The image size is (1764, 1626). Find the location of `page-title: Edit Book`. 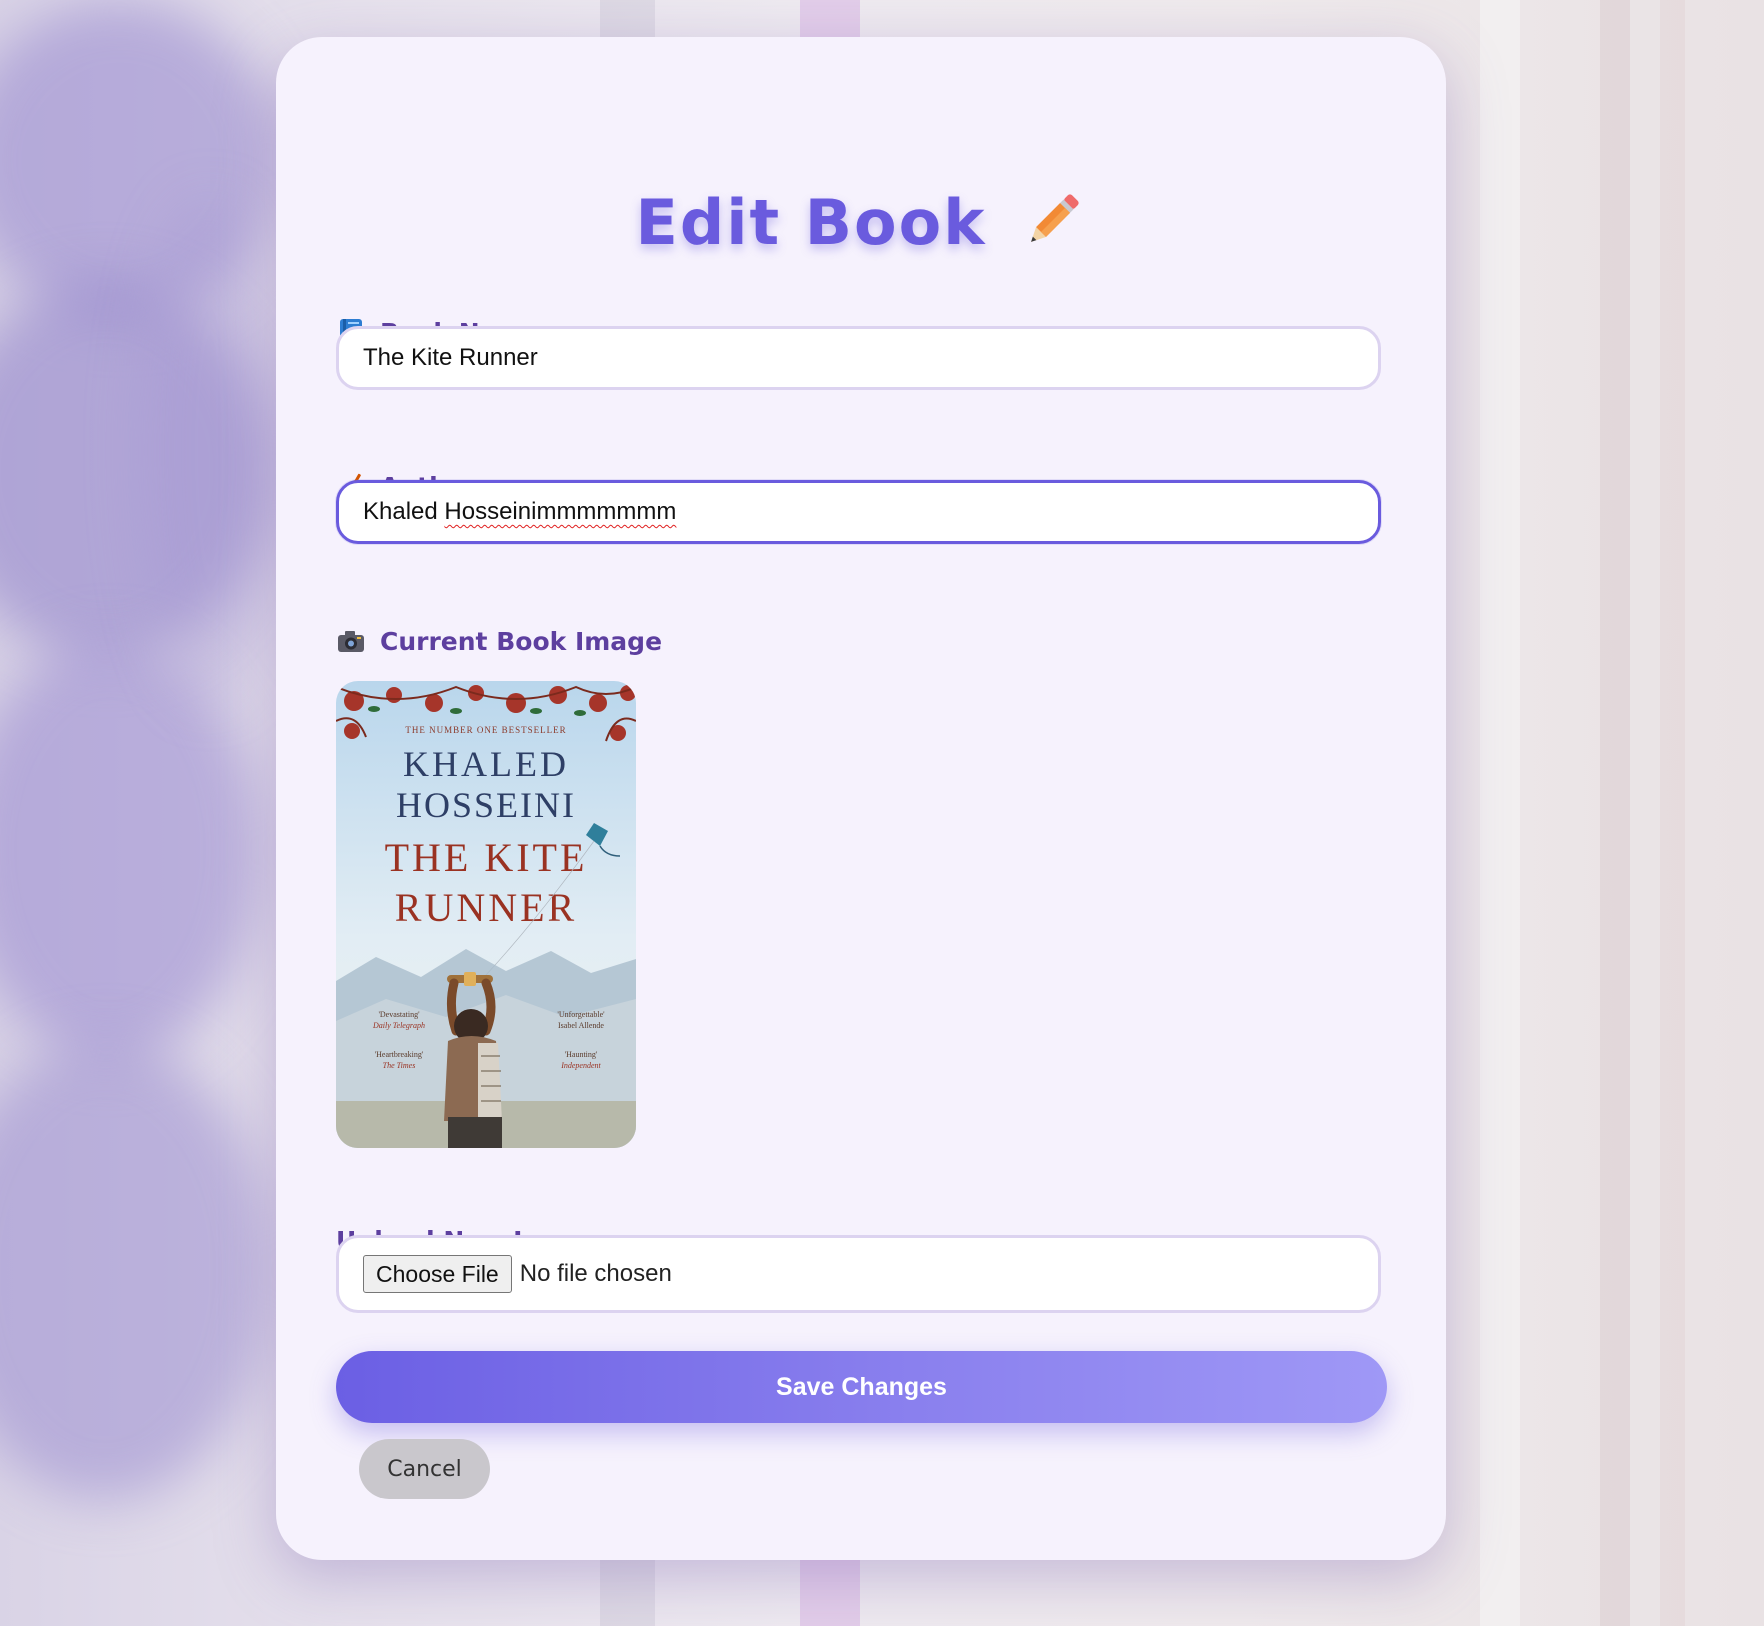

page-title: Edit Book is located at coordinates (861, 222).